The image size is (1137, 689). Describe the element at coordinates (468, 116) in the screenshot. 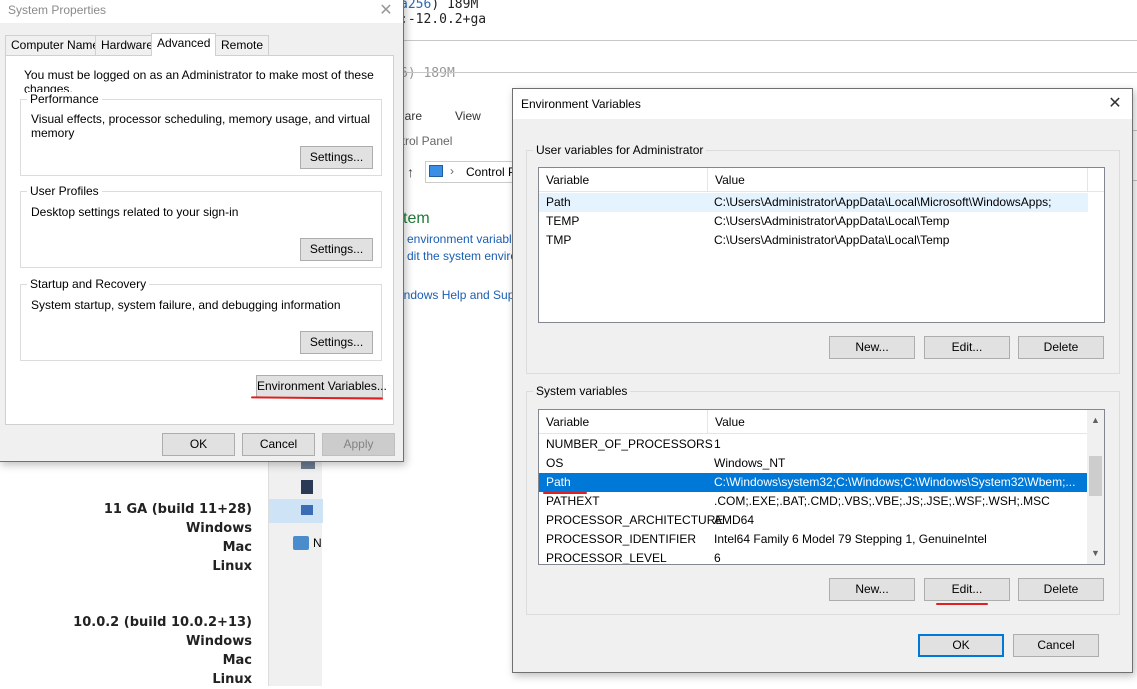

I see `ribbon-tab-view: View` at that location.